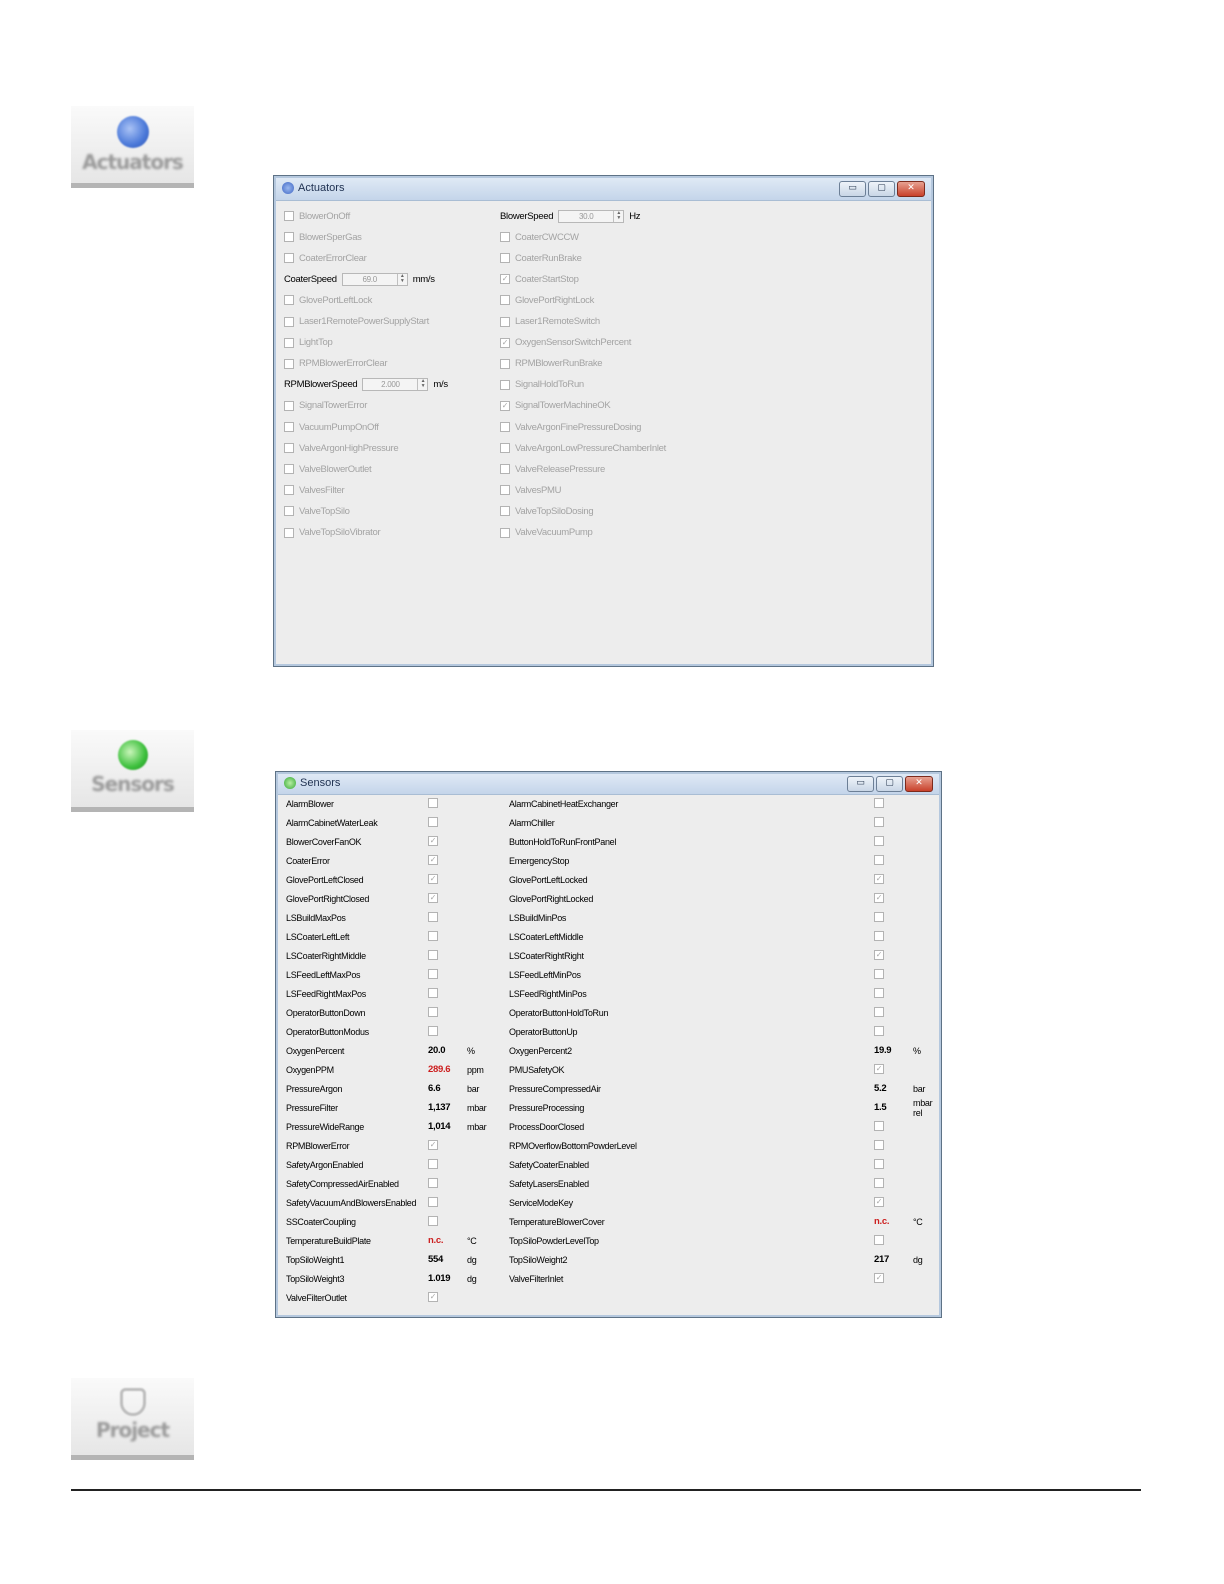 This screenshot has height=1584, width=1224. Describe the element at coordinates (310, 279) in the screenshot. I see `actuator-label: CoaterSpeed` at that location.